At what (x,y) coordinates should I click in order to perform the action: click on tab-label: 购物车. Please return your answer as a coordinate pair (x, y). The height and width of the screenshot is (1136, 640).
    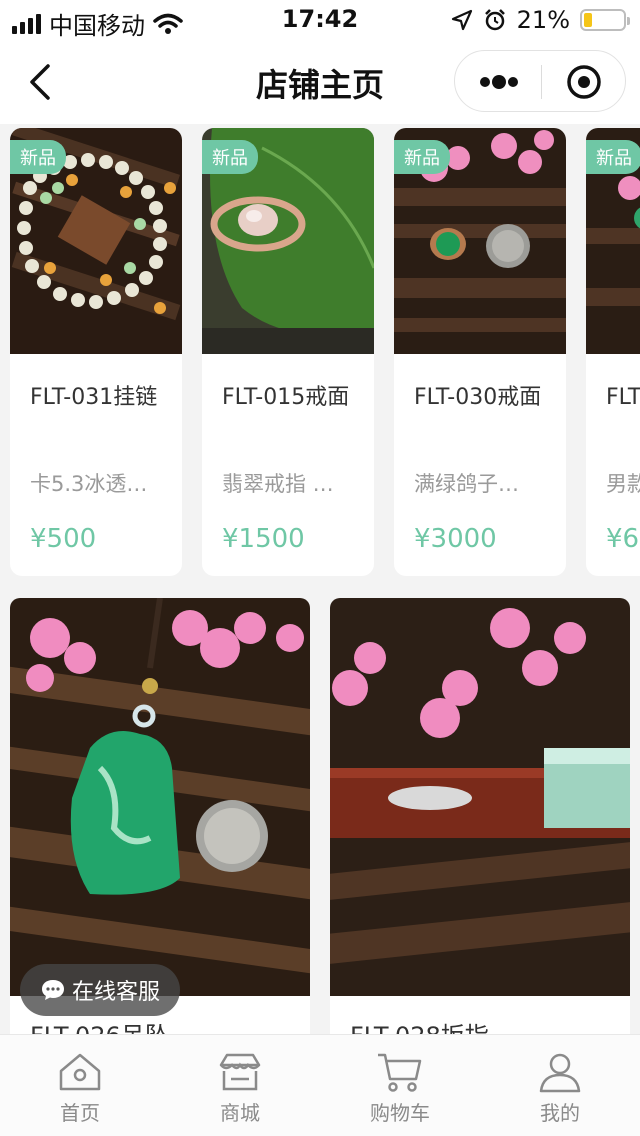
    Looking at the image, I should click on (400, 1113).